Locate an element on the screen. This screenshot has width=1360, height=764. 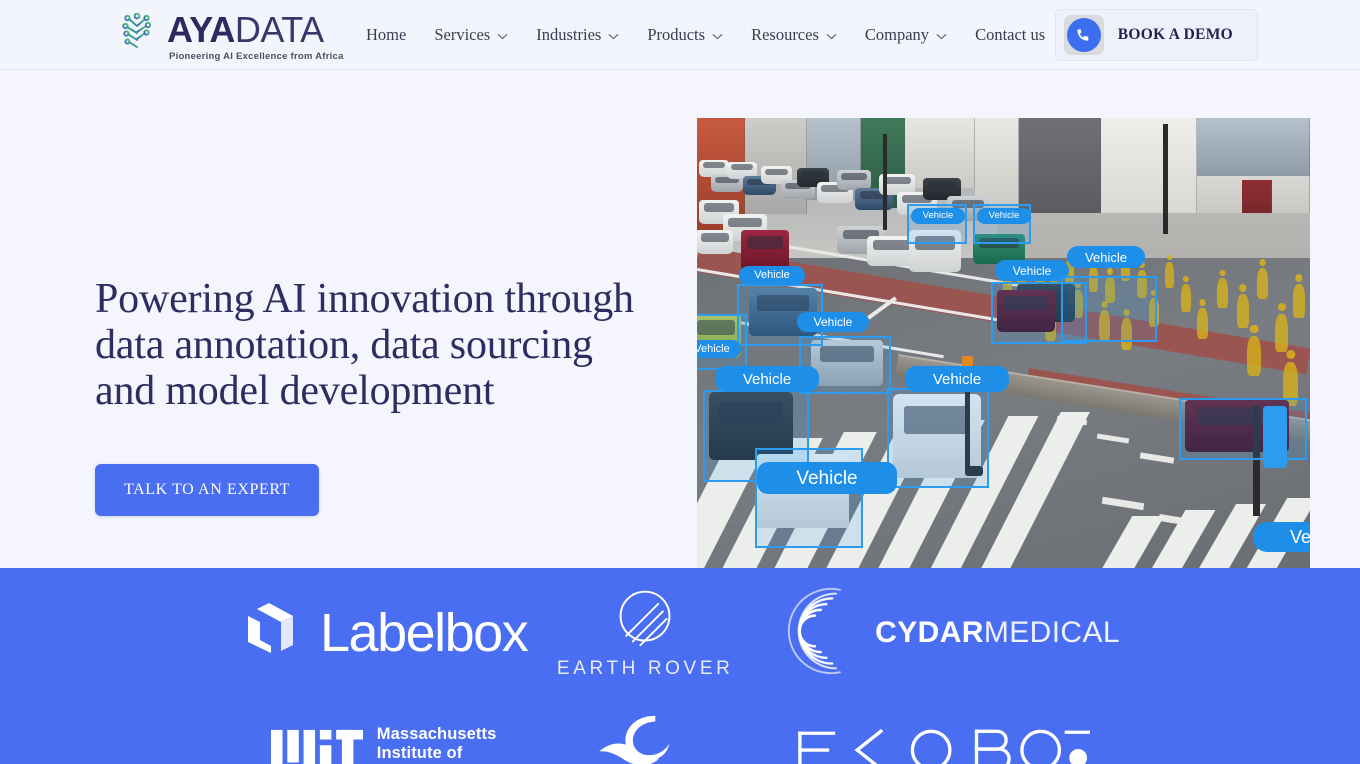
partner-logo-cydar-medical: CYDARMEDICAL is located at coordinates (941, 633).